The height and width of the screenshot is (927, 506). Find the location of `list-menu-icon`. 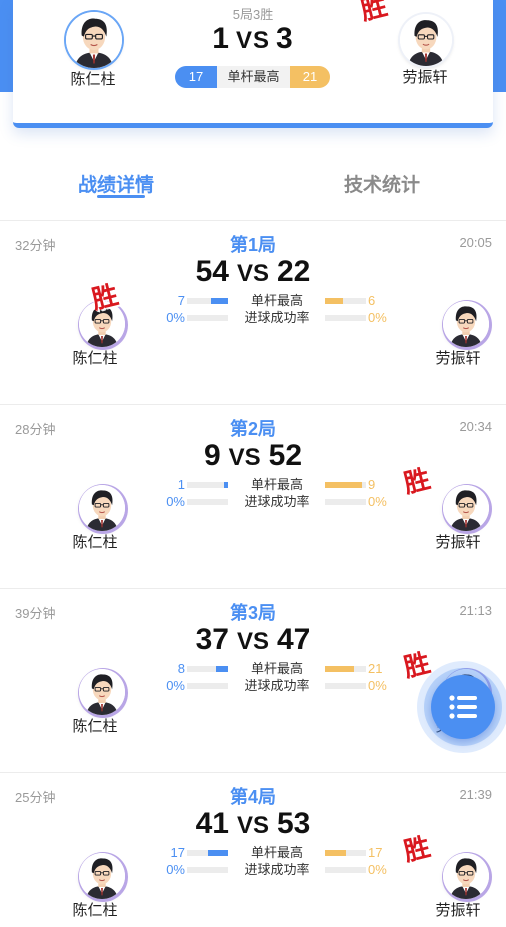

list-menu-icon is located at coordinates (463, 707).